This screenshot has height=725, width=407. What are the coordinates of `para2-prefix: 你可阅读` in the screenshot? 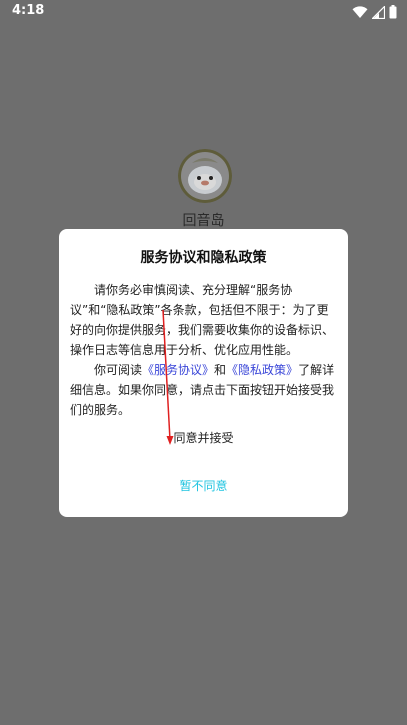 It's located at (118, 370).